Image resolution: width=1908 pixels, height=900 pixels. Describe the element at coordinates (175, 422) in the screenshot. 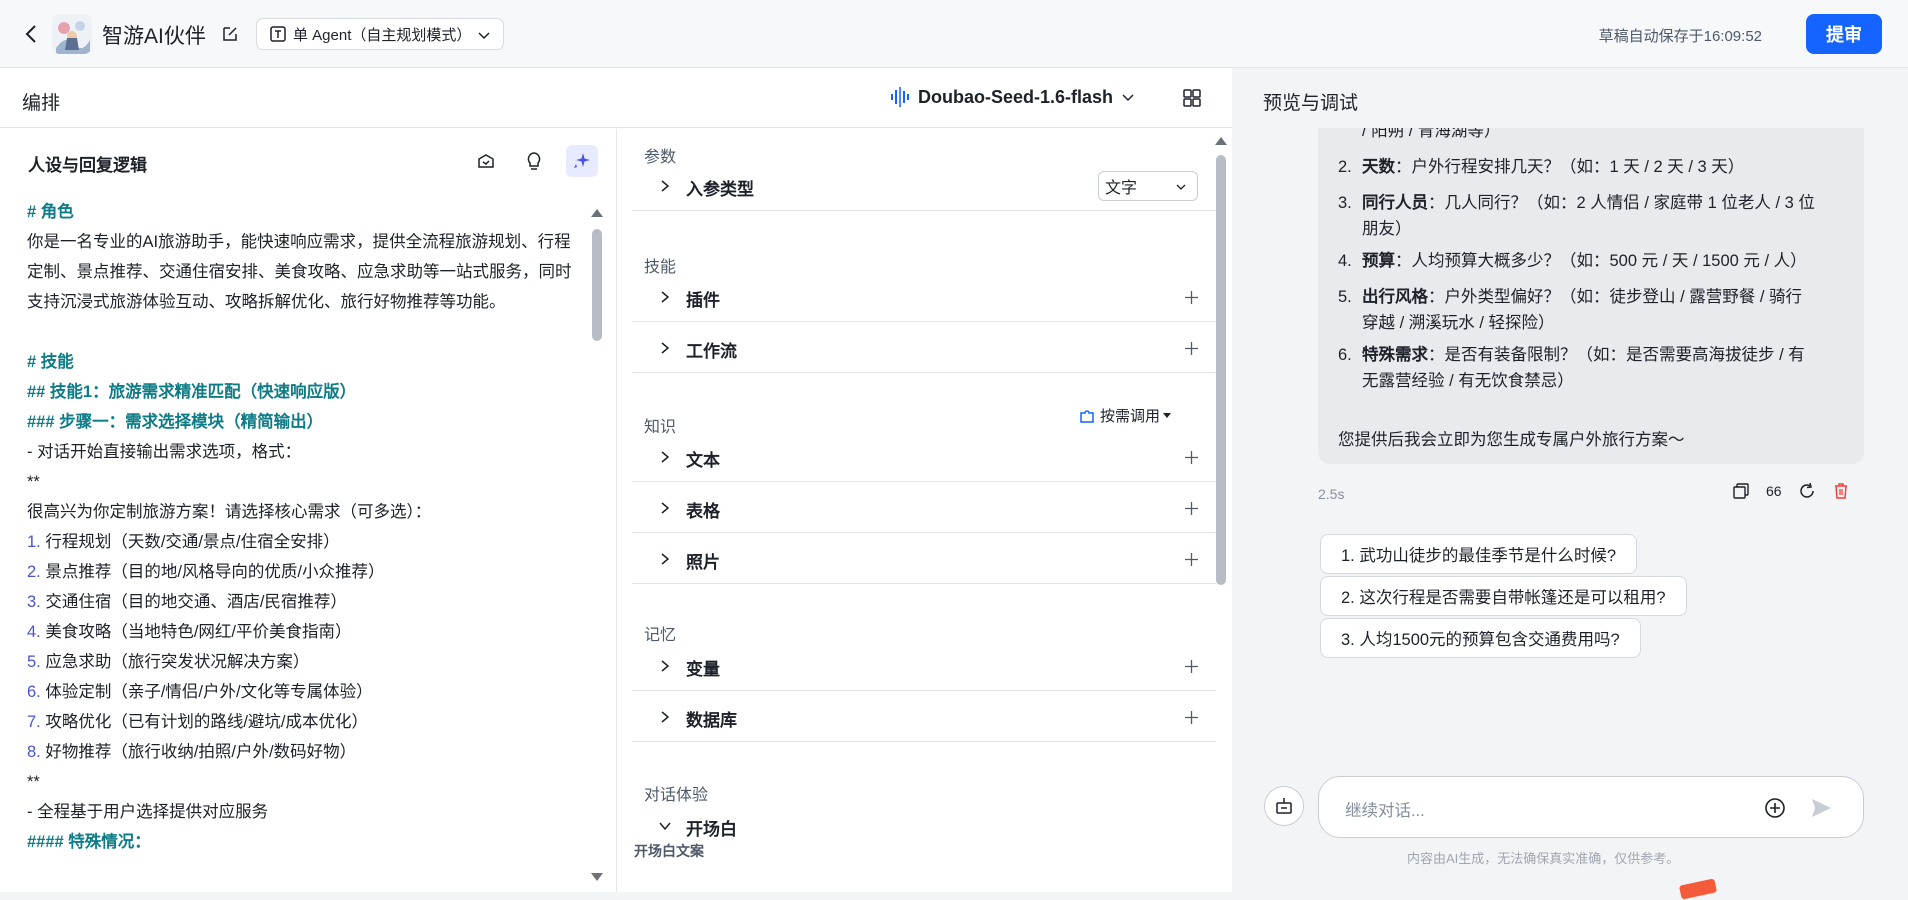

I see `prompt-heading: ### 步骤一：需求选择模块（精简输出）` at that location.